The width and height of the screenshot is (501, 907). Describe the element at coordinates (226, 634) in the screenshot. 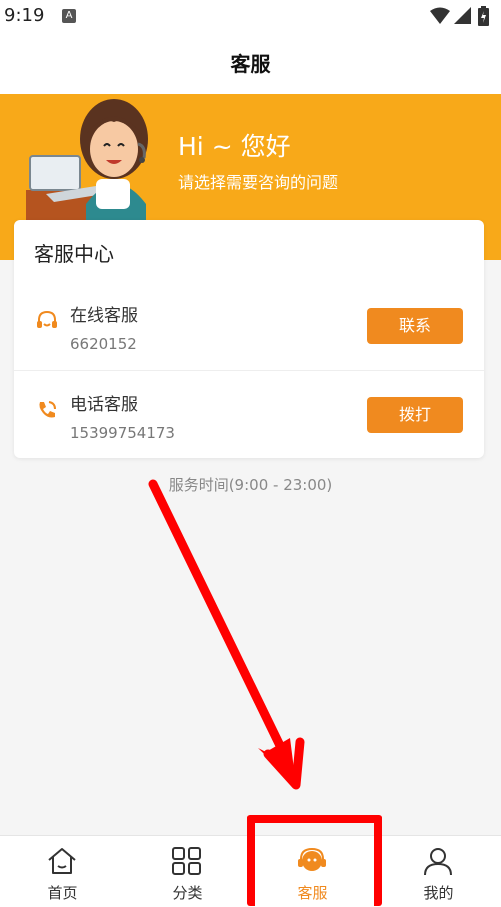

I see `annotation-arrow` at that location.